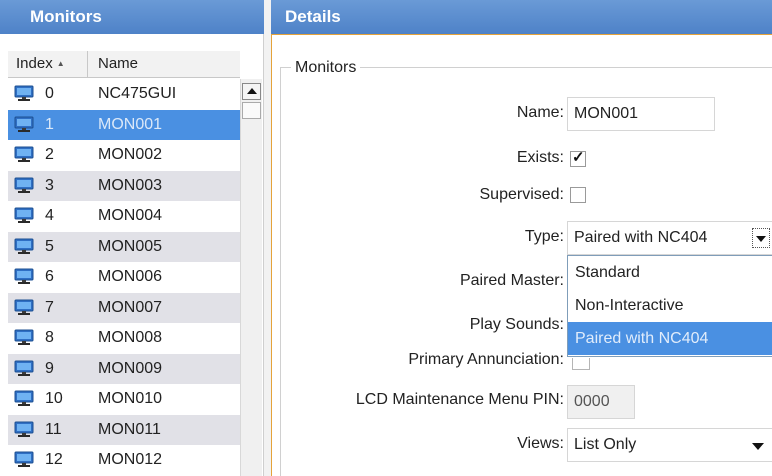 The height and width of the screenshot is (476, 772). Describe the element at coordinates (670, 272) in the screenshot. I see `type-option-standard: Standard` at that location.